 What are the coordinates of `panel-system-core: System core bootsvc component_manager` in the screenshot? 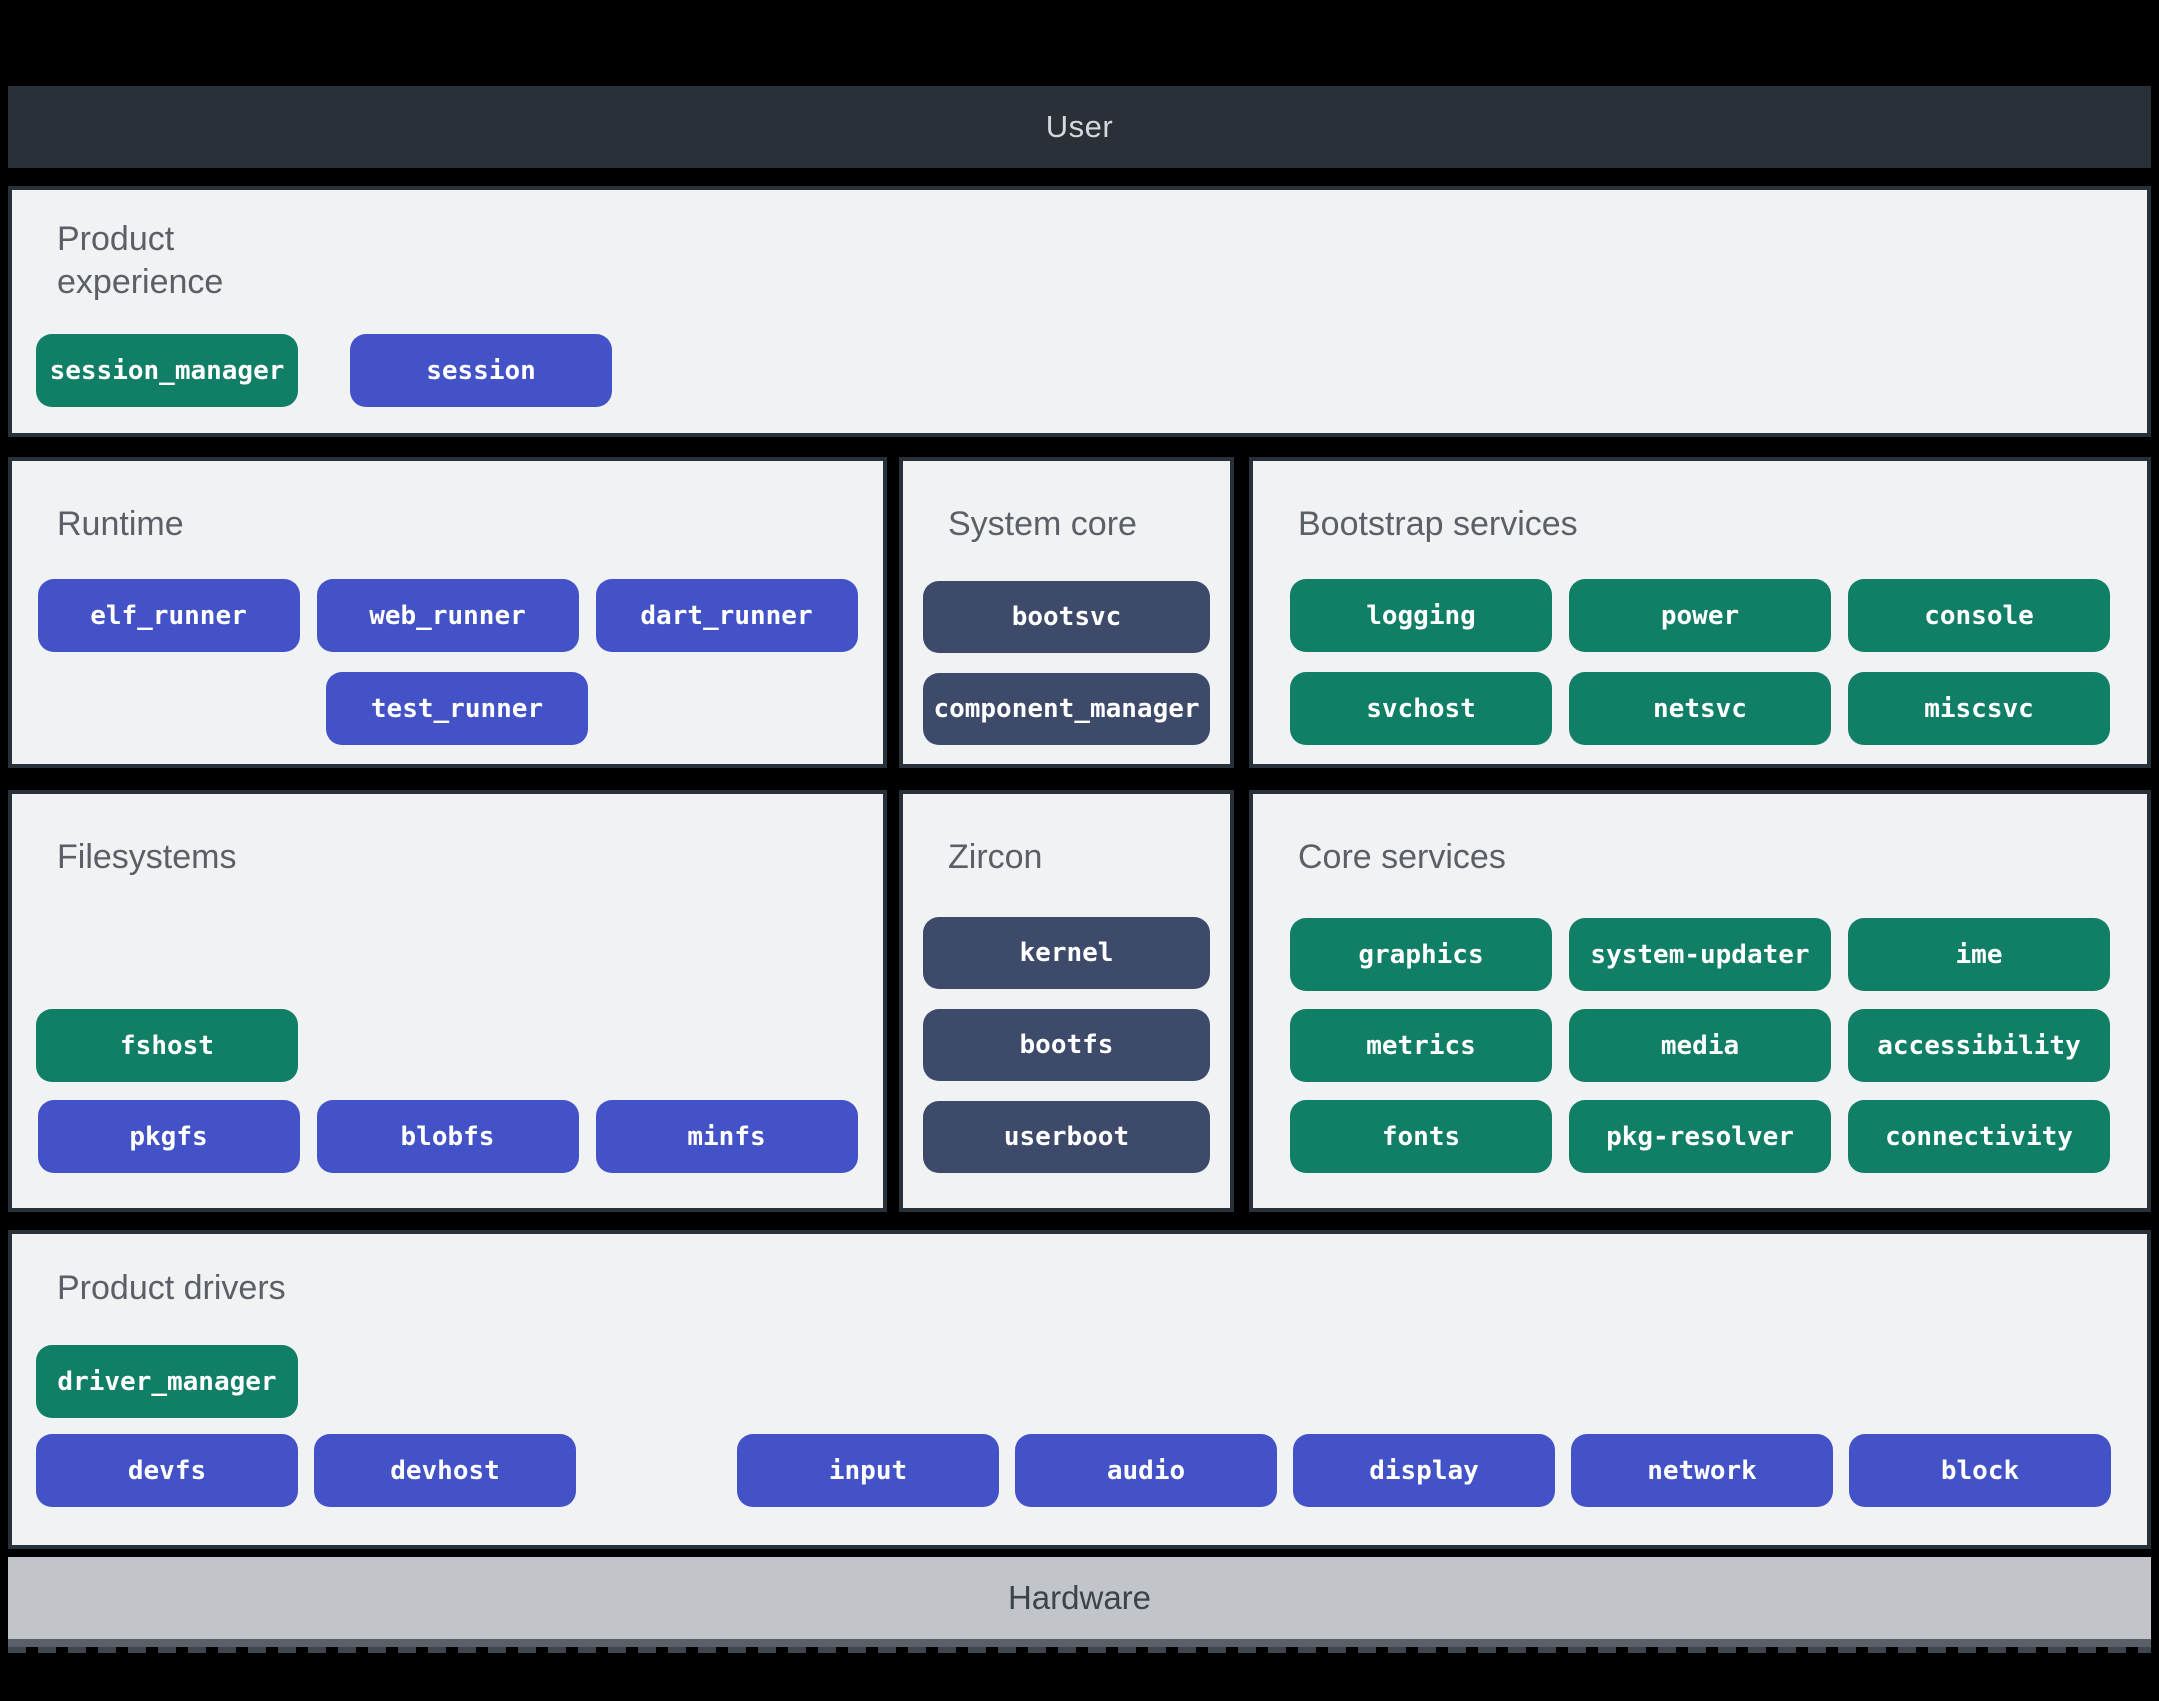 It's located at (1066, 612).